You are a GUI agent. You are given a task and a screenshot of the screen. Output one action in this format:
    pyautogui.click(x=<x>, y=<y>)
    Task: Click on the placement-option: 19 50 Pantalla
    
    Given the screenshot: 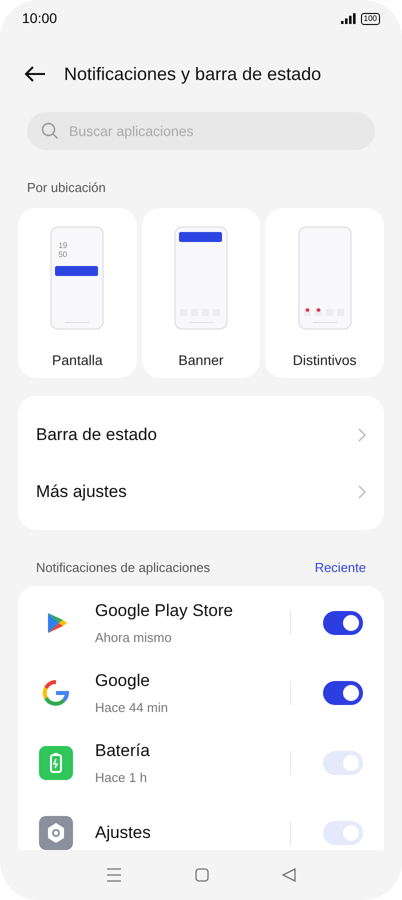 What is the action you would take?
    pyautogui.click(x=77, y=293)
    